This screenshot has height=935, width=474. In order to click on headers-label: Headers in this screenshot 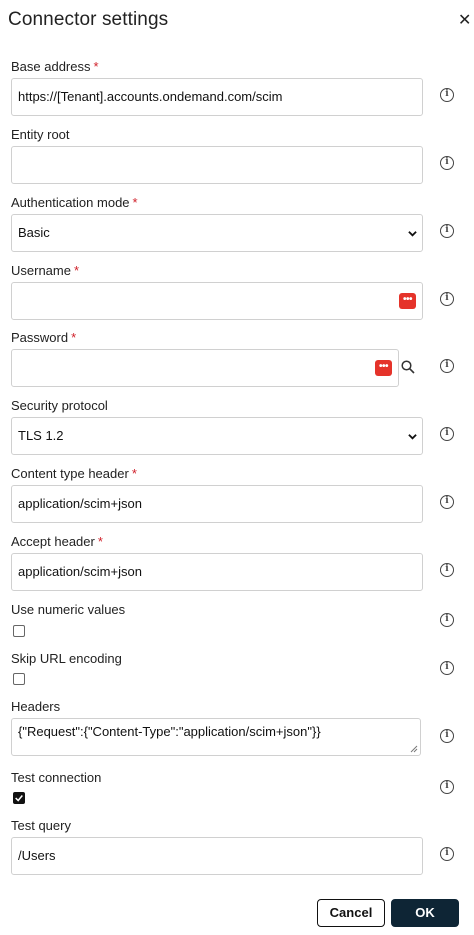, I will do `click(36, 706)`.